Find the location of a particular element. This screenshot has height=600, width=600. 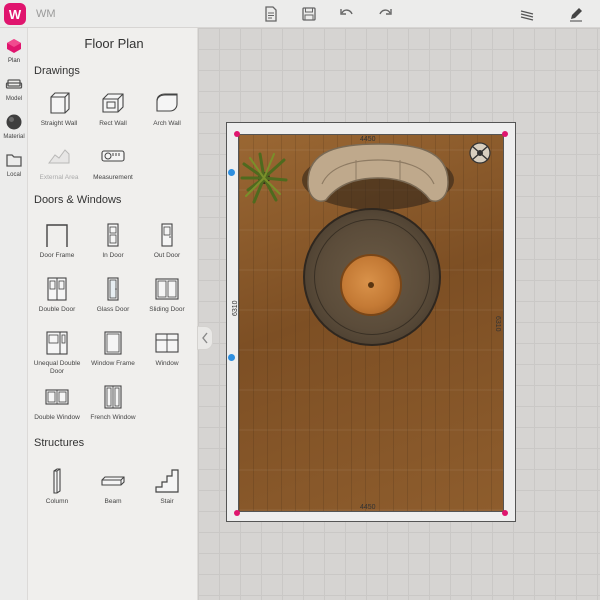

tool-label: Straight Wall is located at coordinates (59, 123).